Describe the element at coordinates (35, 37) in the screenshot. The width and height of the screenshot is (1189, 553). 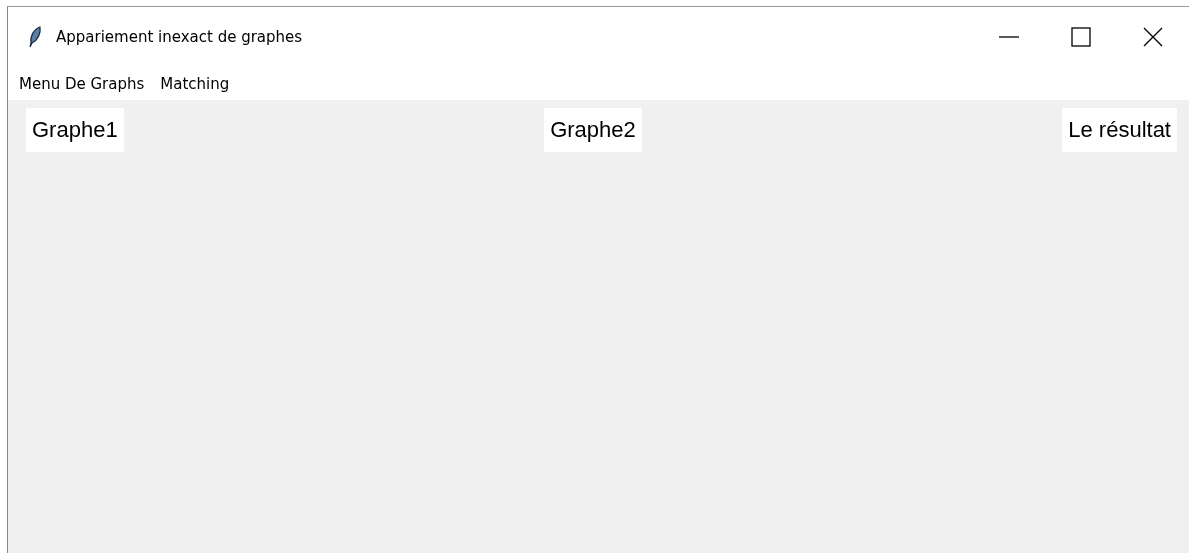
I see `feather-icon` at that location.